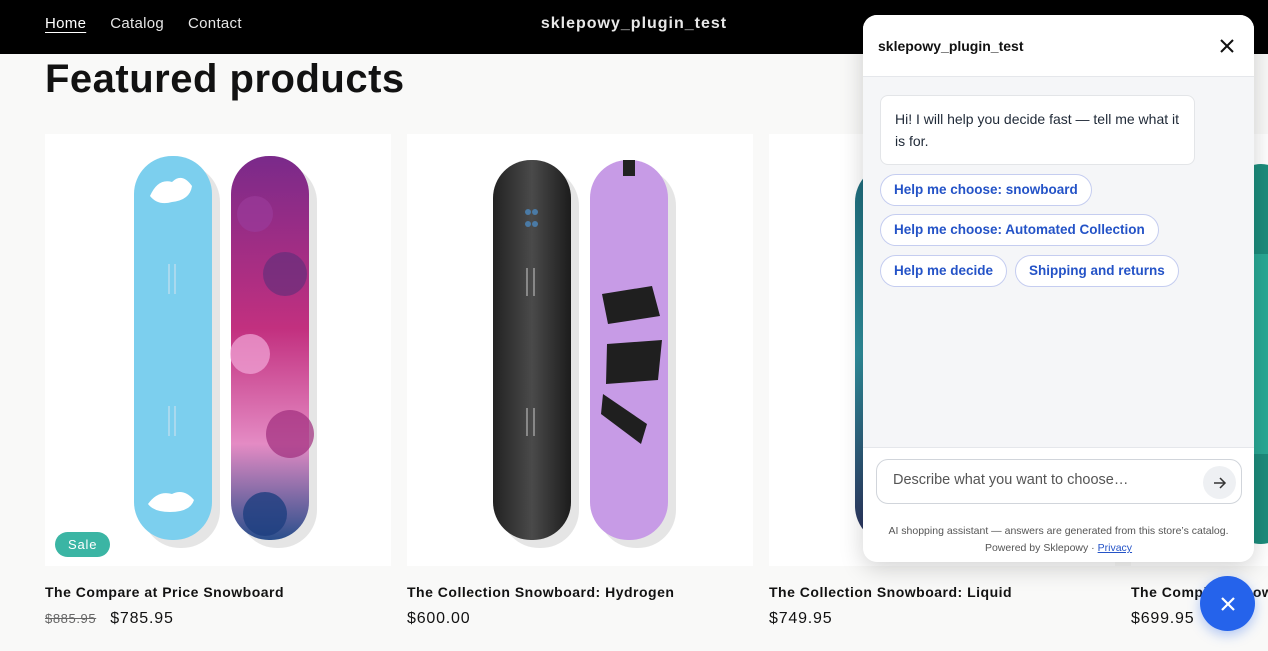  I want to click on section-title: Featured products, so click(225, 79).